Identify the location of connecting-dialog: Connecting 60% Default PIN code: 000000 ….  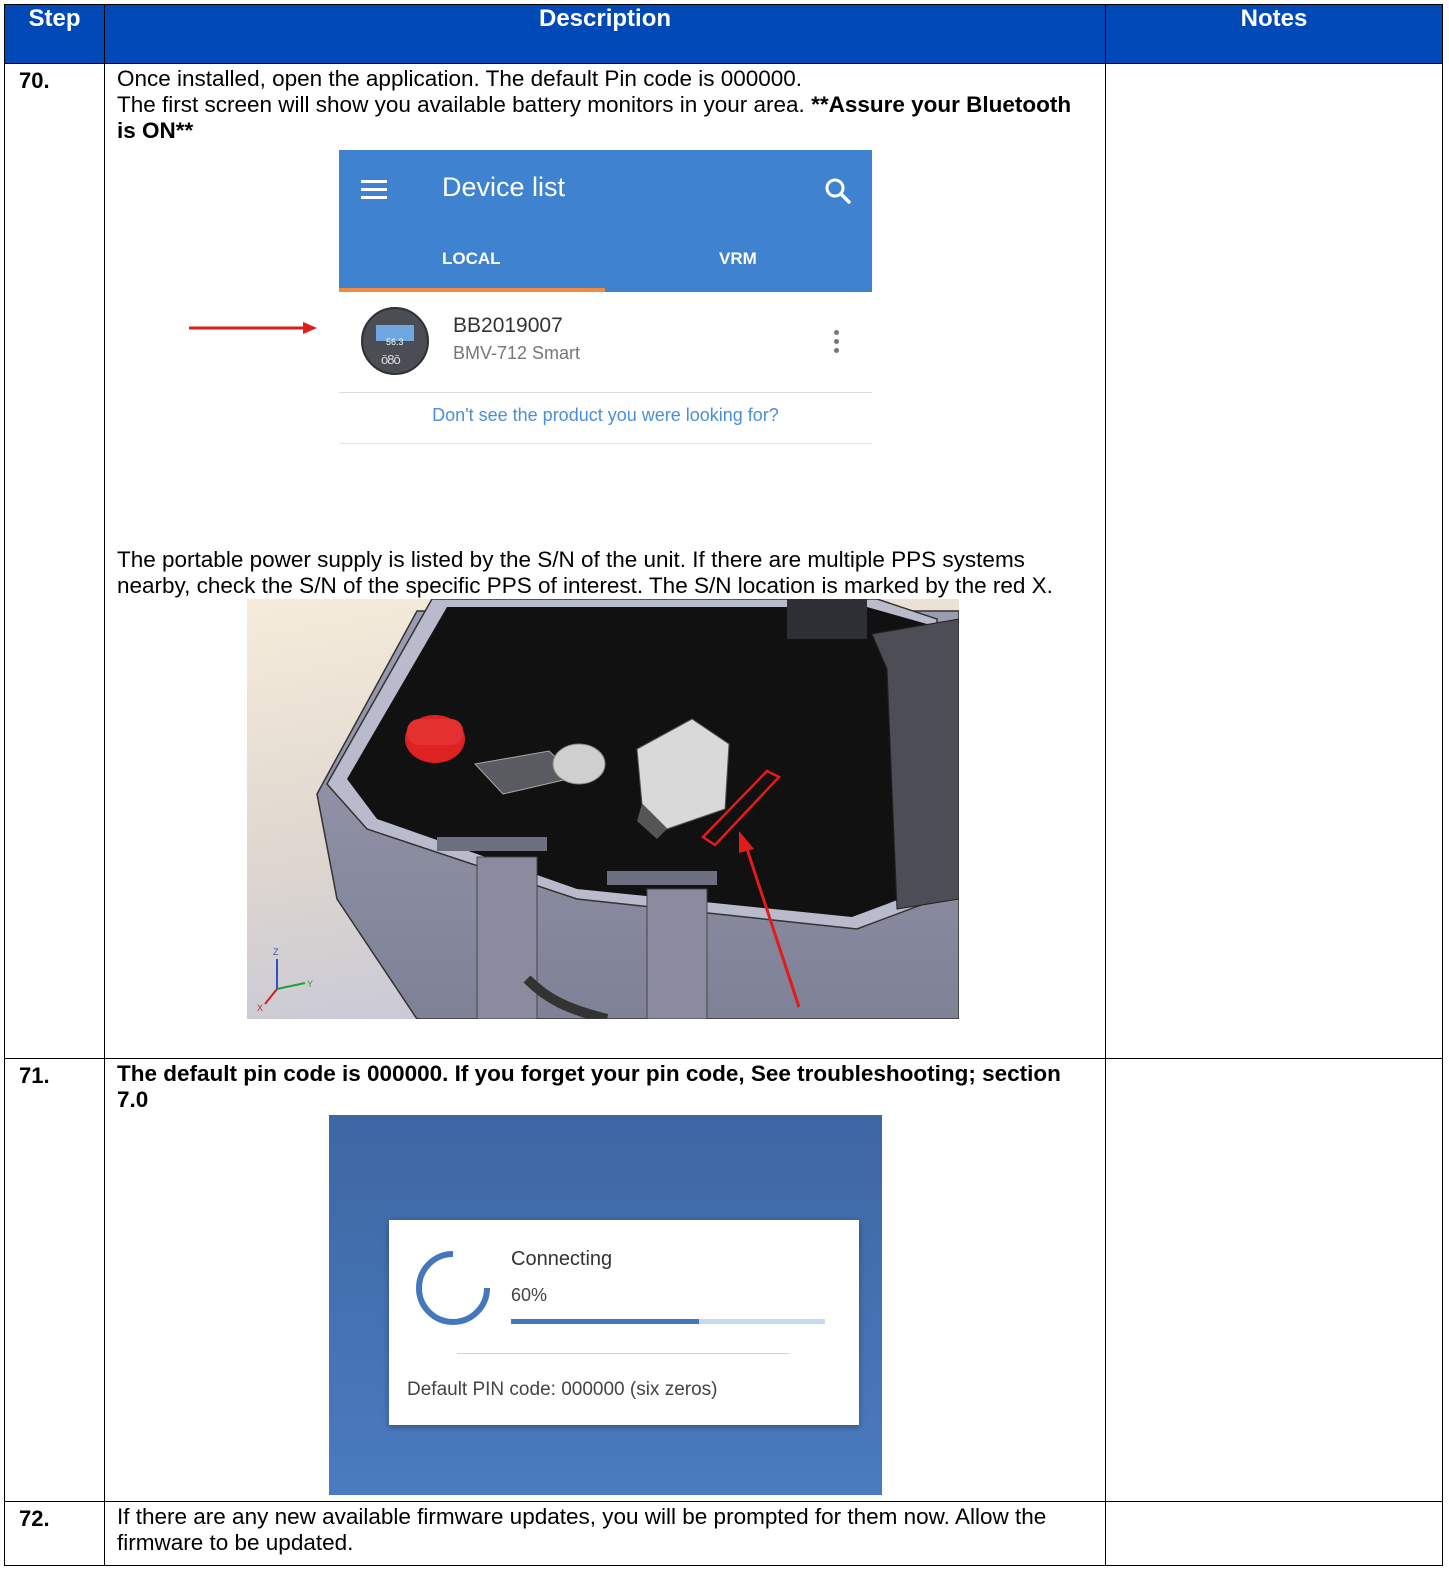
(624, 1322).